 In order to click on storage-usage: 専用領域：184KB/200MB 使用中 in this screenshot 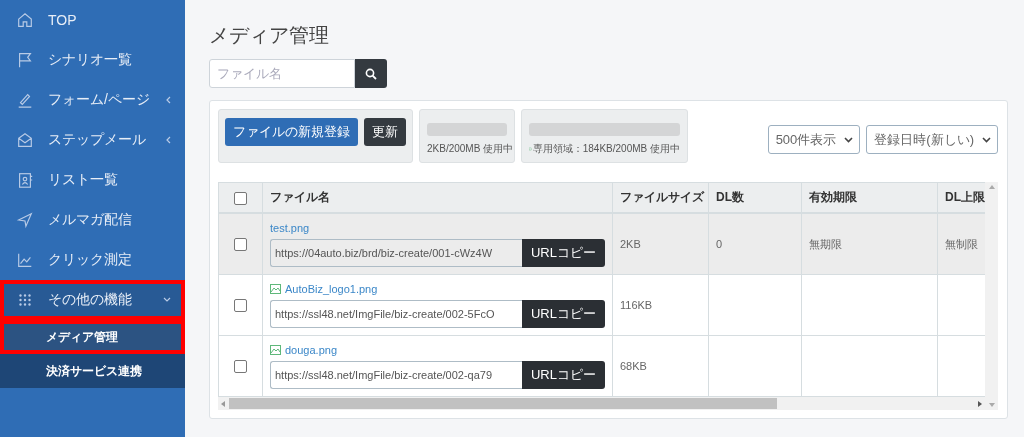, I will do `click(606, 149)`.